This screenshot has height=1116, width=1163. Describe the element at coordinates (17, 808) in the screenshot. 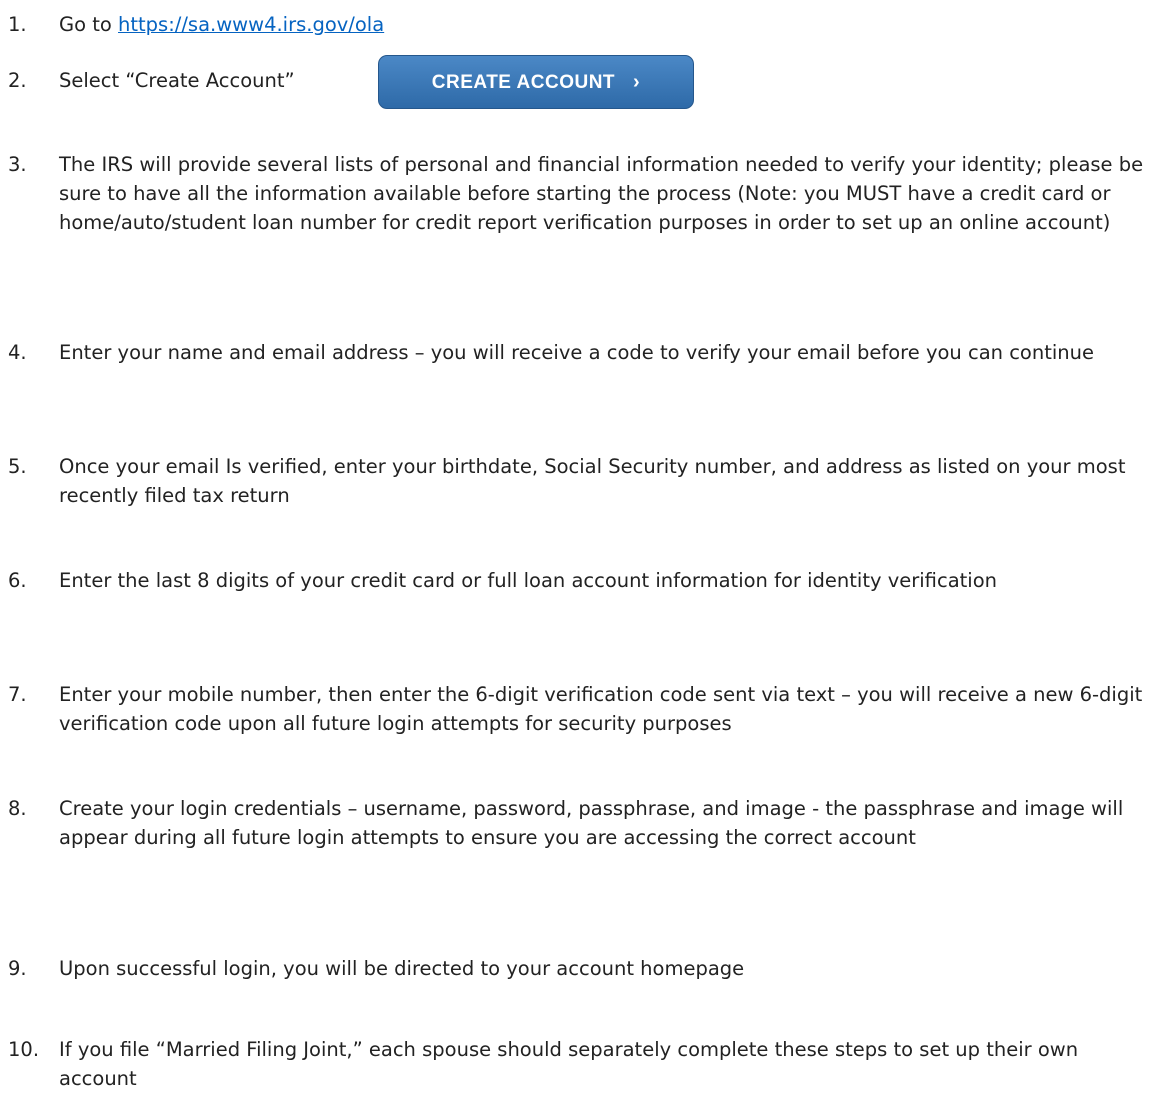

I see `list-number: 8.` at that location.